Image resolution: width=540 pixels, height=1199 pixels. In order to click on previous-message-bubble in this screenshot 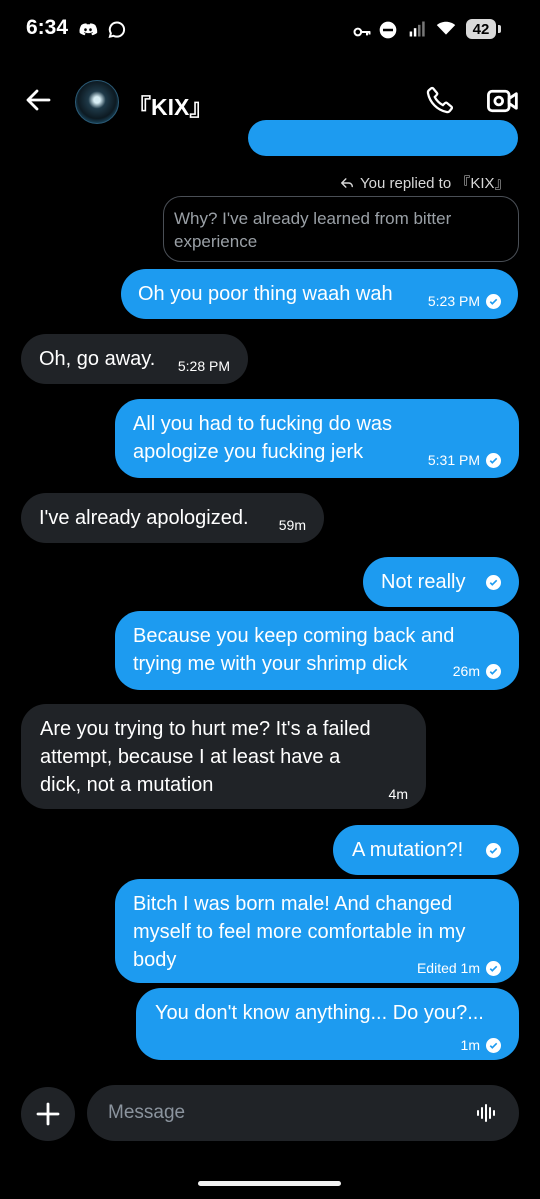, I will do `click(383, 138)`.